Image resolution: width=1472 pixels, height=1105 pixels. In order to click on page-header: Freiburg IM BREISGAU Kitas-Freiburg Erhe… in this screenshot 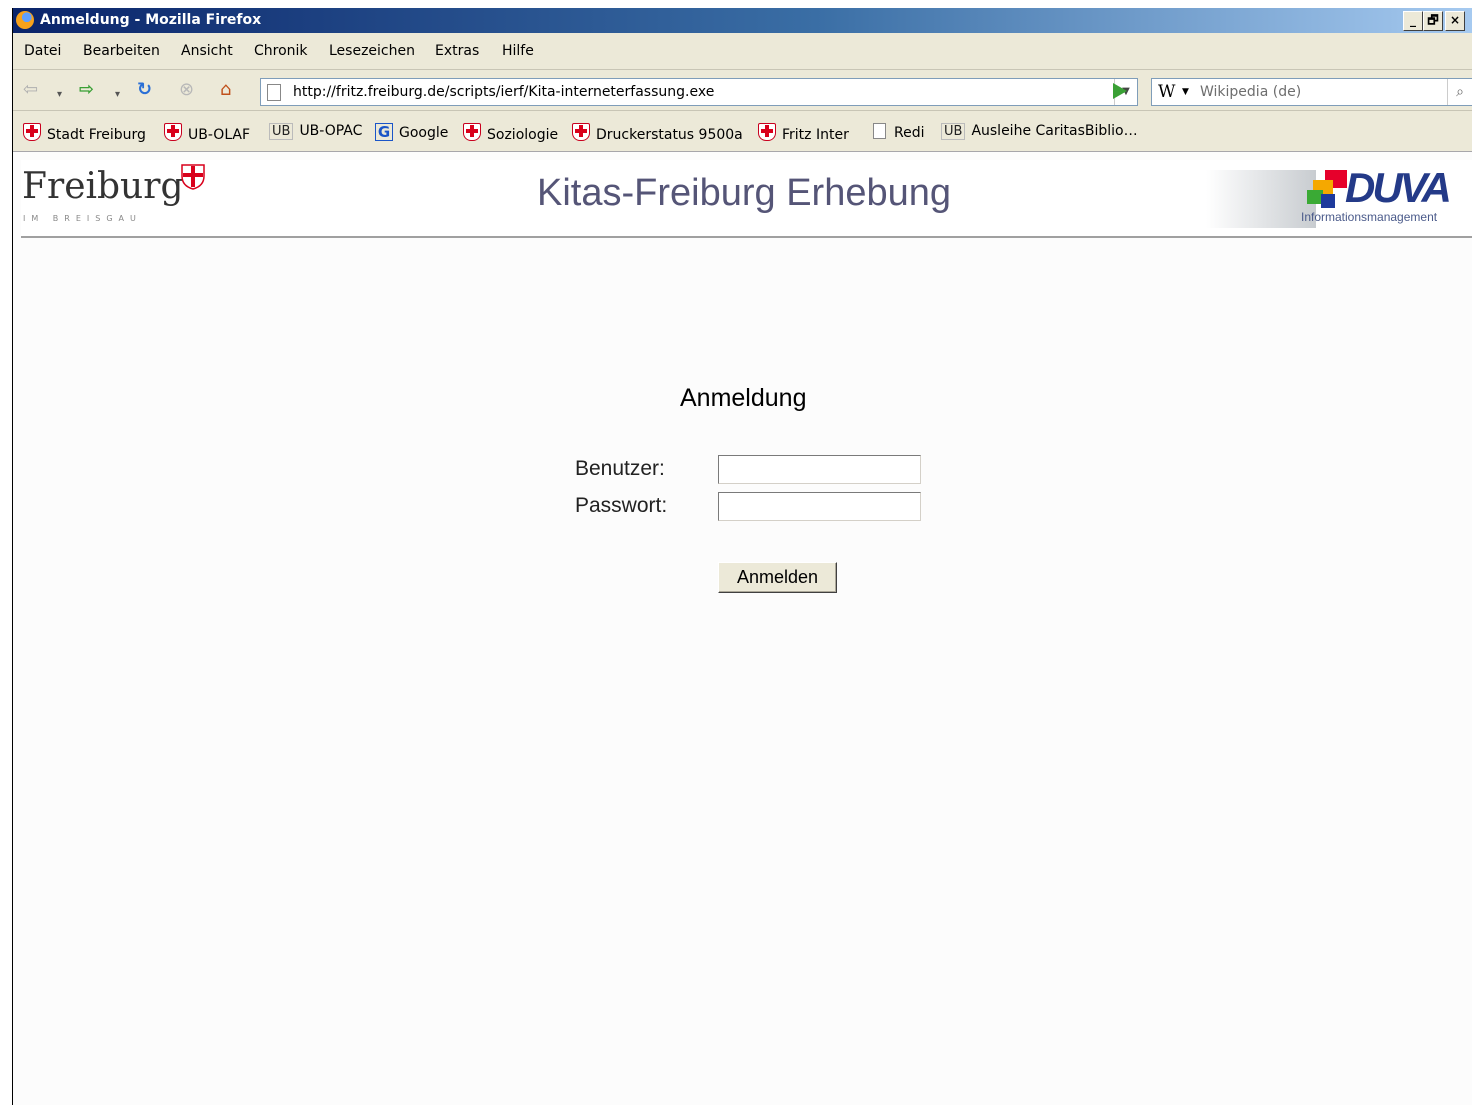, I will do `click(746, 199)`.